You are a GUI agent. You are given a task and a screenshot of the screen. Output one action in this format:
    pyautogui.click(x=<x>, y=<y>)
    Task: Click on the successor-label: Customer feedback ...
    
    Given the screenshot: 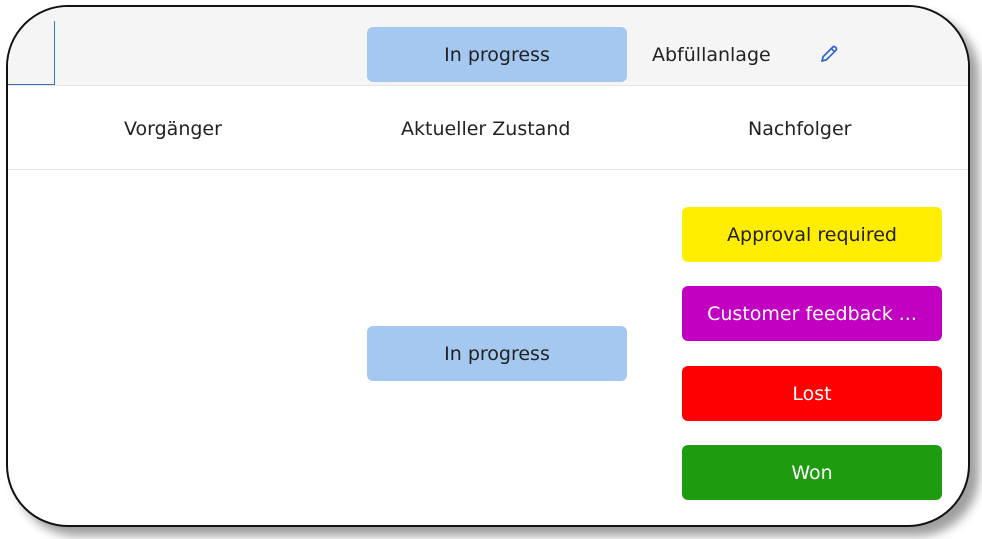 What is the action you would take?
    pyautogui.click(x=812, y=313)
    